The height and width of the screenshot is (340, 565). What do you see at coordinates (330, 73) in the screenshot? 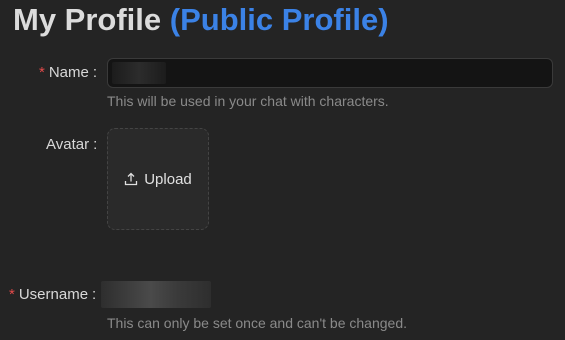
I see `name-input` at bounding box center [330, 73].